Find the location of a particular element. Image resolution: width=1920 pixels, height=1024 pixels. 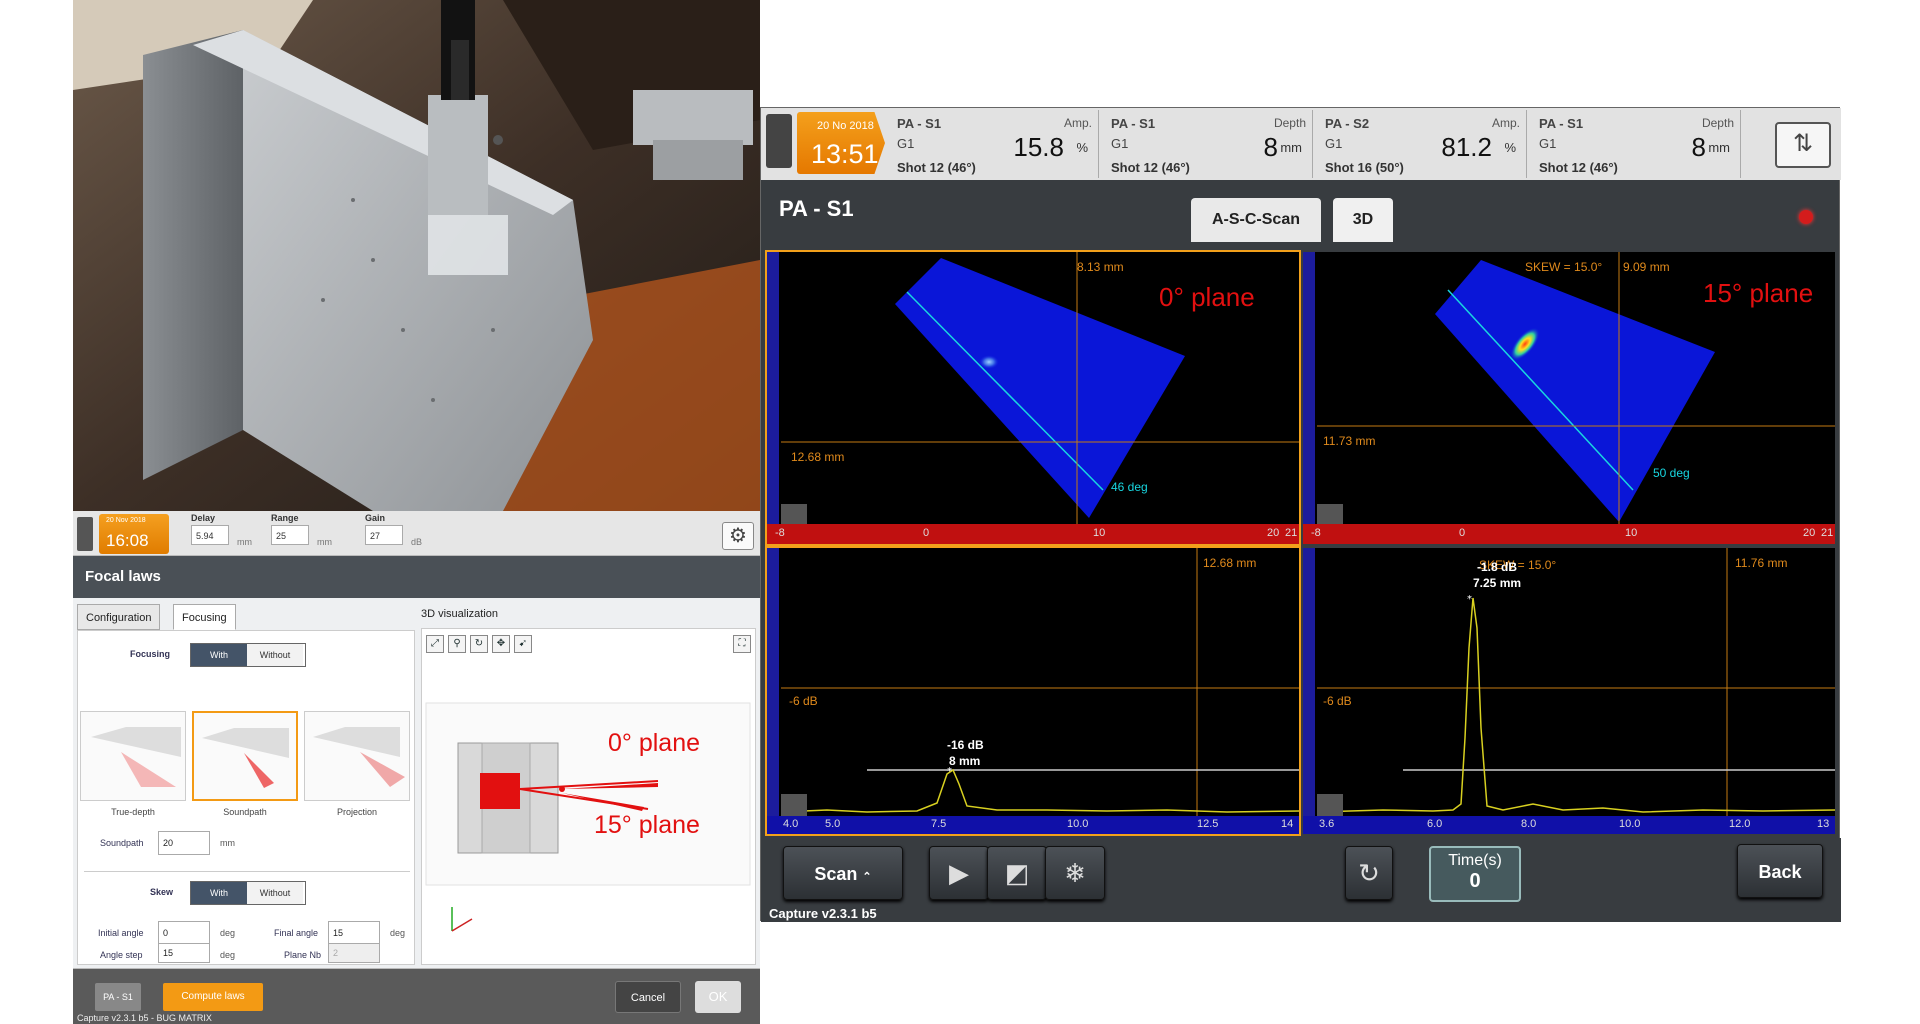

gear-icon: ⚙ is located at coordinates (738, 536).